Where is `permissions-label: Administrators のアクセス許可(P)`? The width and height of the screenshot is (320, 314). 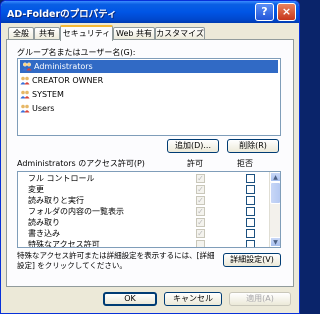 permissions-label: Administrators のアクセス許可(P) is located at coordinates (81, 163).